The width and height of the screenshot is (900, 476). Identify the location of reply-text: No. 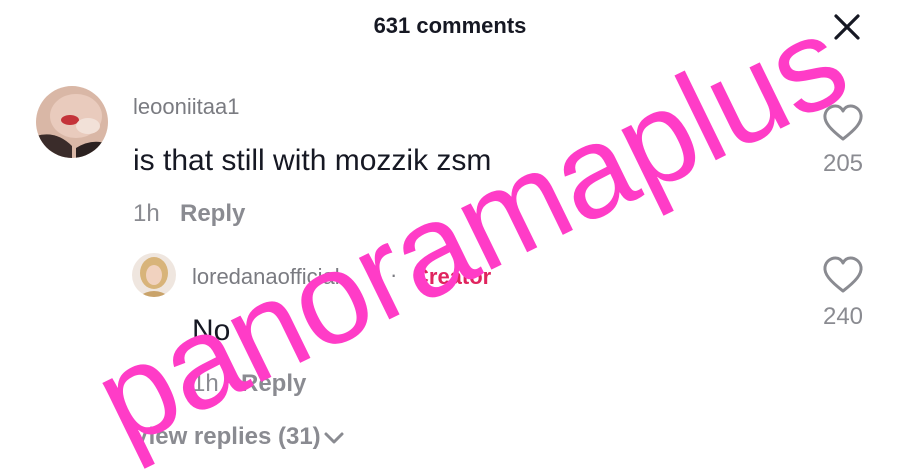
(211, 330).